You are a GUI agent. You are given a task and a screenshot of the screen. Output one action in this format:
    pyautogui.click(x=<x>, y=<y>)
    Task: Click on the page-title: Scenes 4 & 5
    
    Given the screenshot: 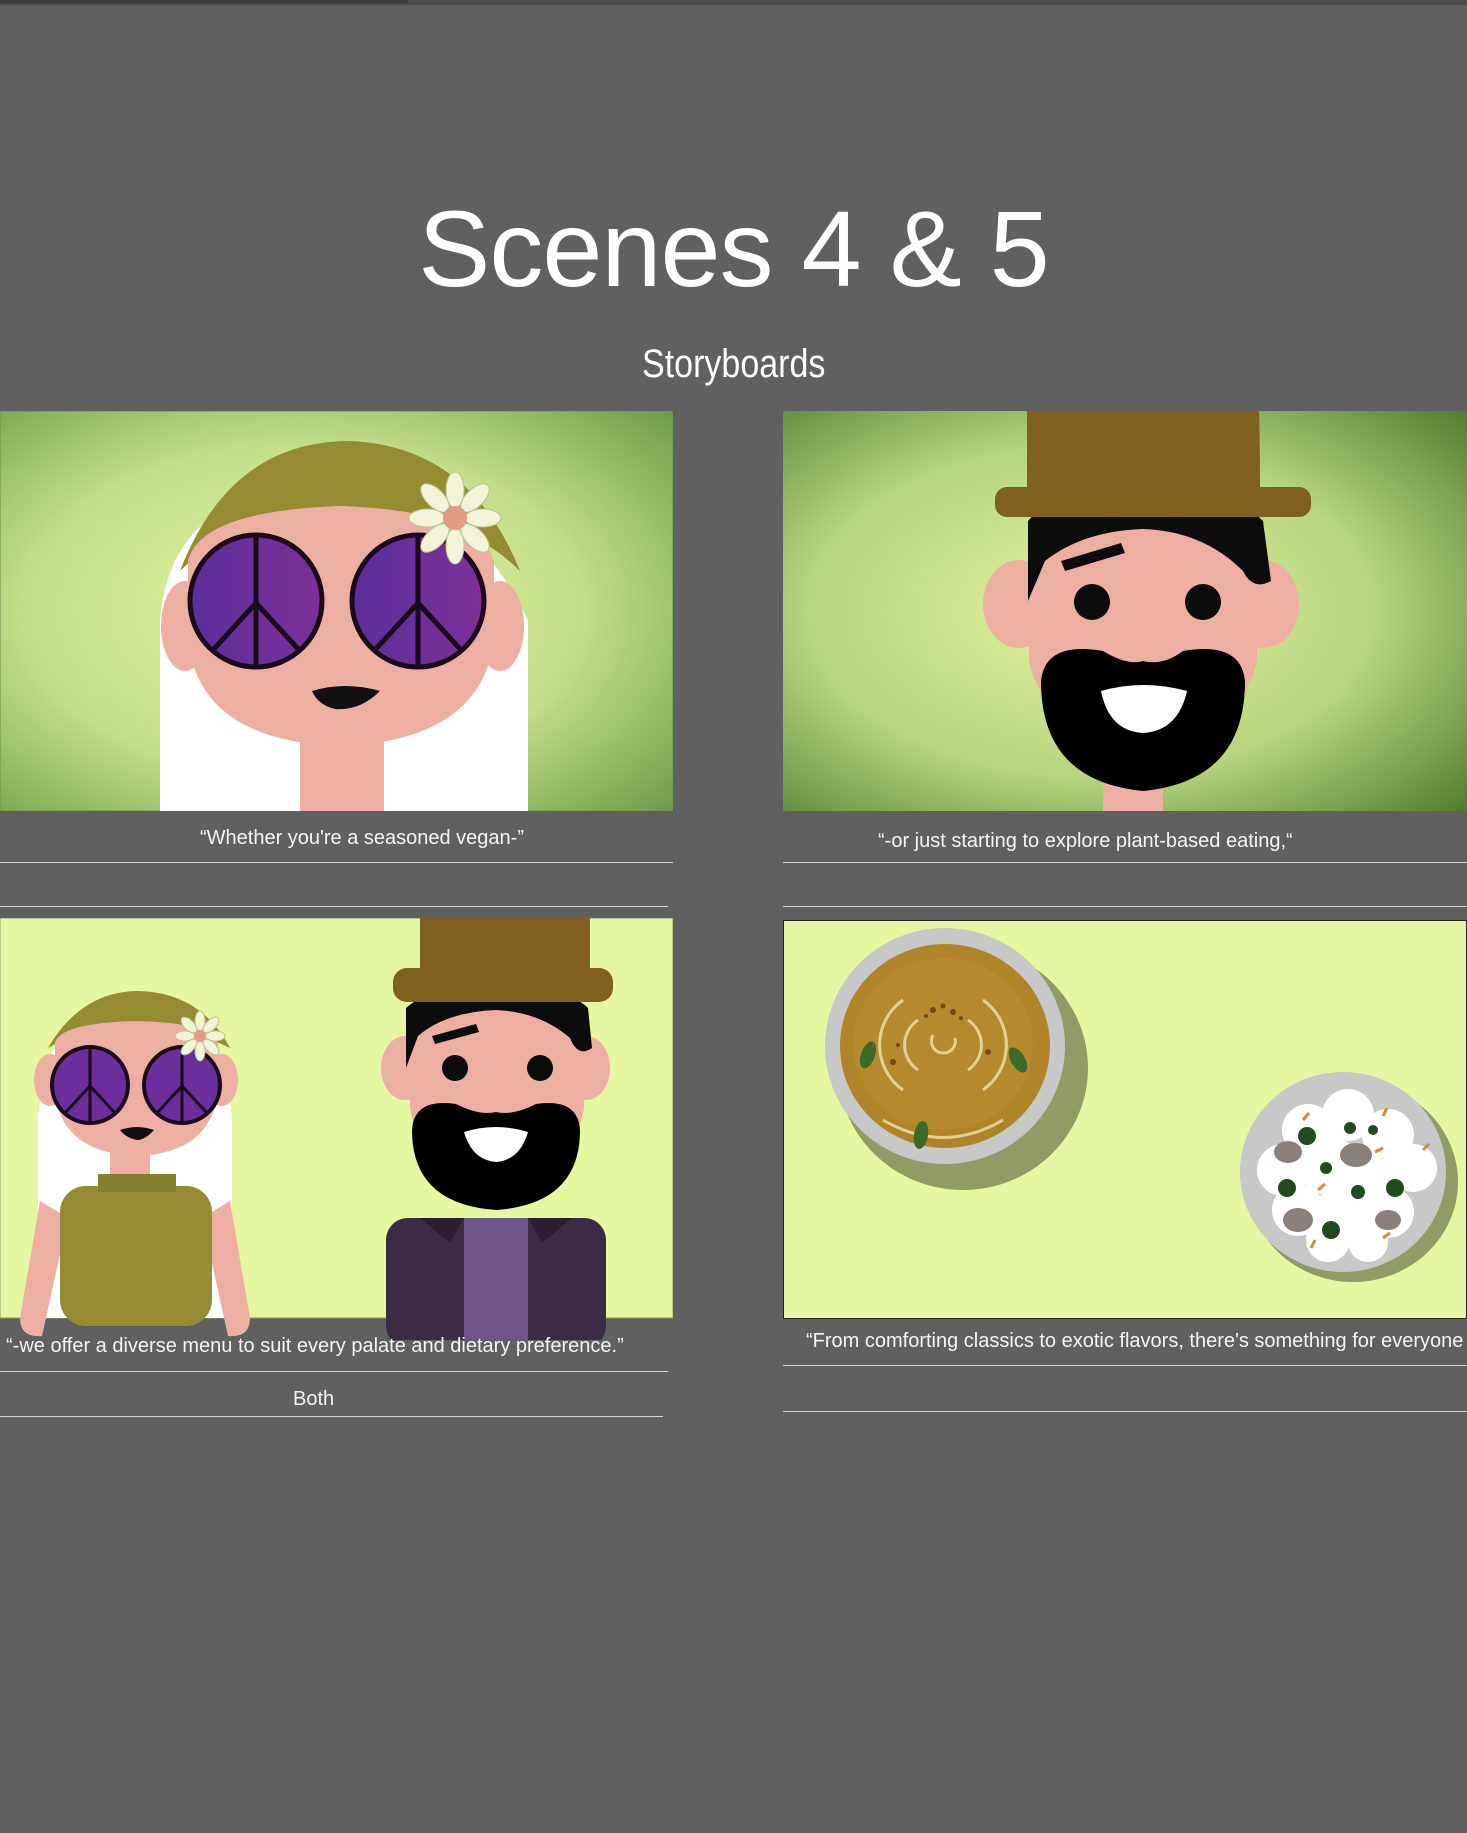 What is the action you would take?
    pyautogui.click(x=733, y=248)
    